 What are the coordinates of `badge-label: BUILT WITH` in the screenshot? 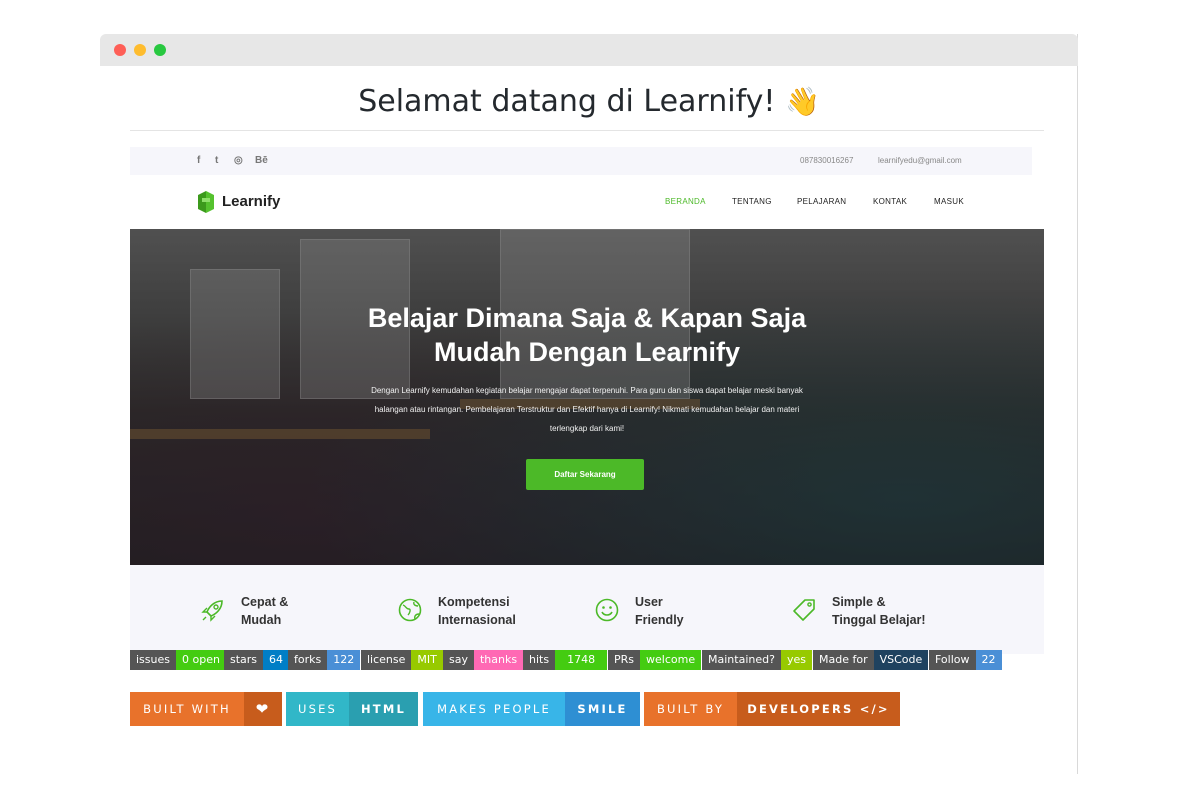 It's located at (187, 709).